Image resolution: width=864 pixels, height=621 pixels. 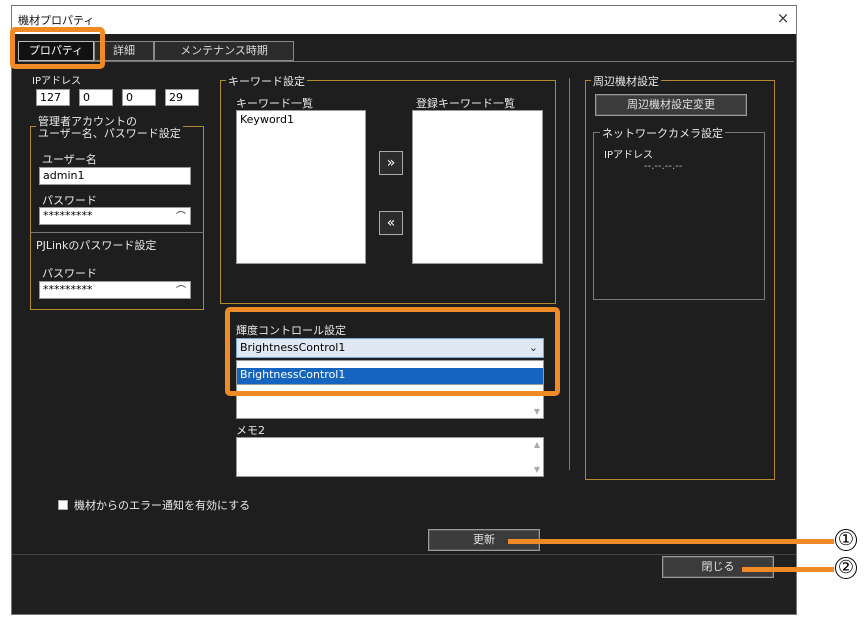 What do you see at coordinates (115, 176) in the screenshot?
I see `username-field: admin1` at bounding box center [115, 176].